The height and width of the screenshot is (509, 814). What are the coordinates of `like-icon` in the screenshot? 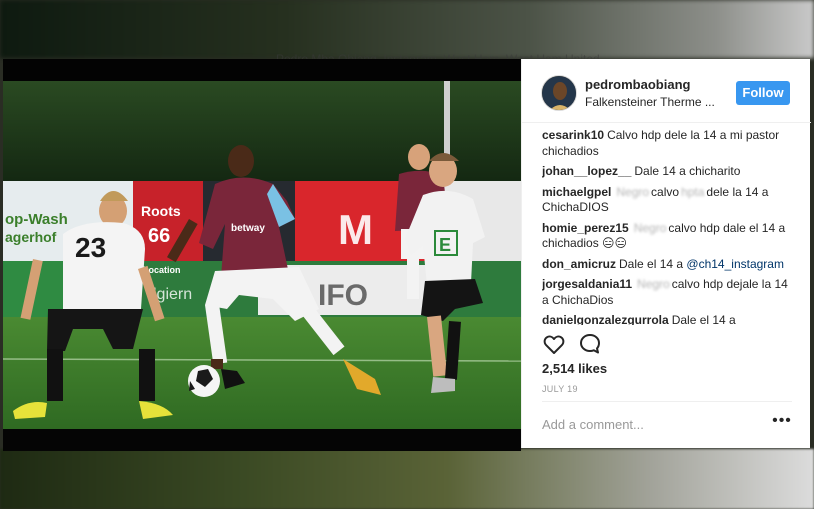 It's located at (554, 344).